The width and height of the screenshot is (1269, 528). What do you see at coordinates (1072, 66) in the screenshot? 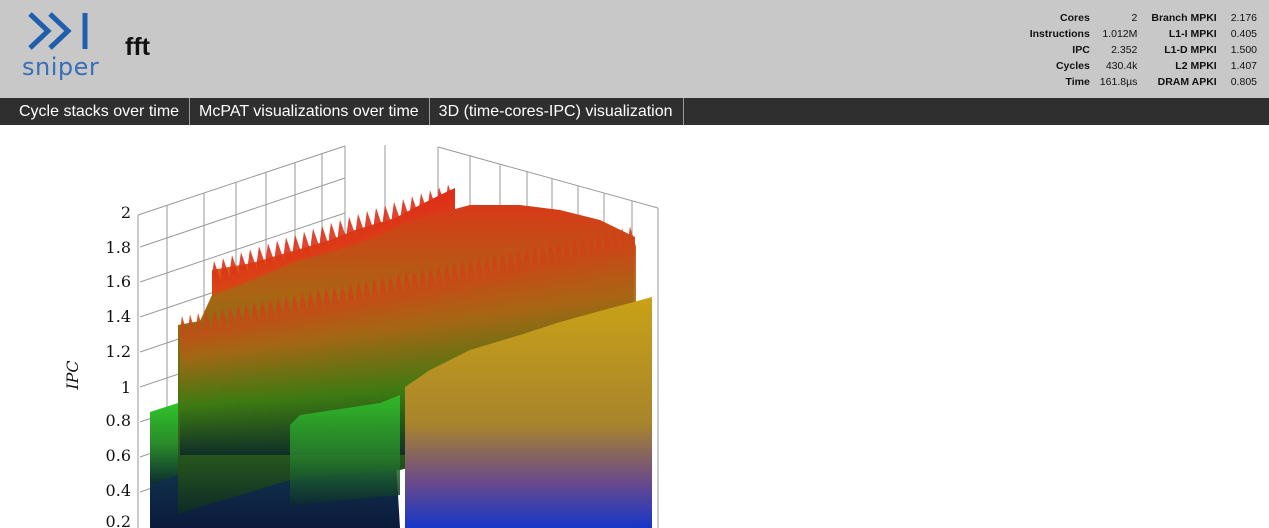
I see `stat-label: Cycles` at bounding box center [1072, 66].